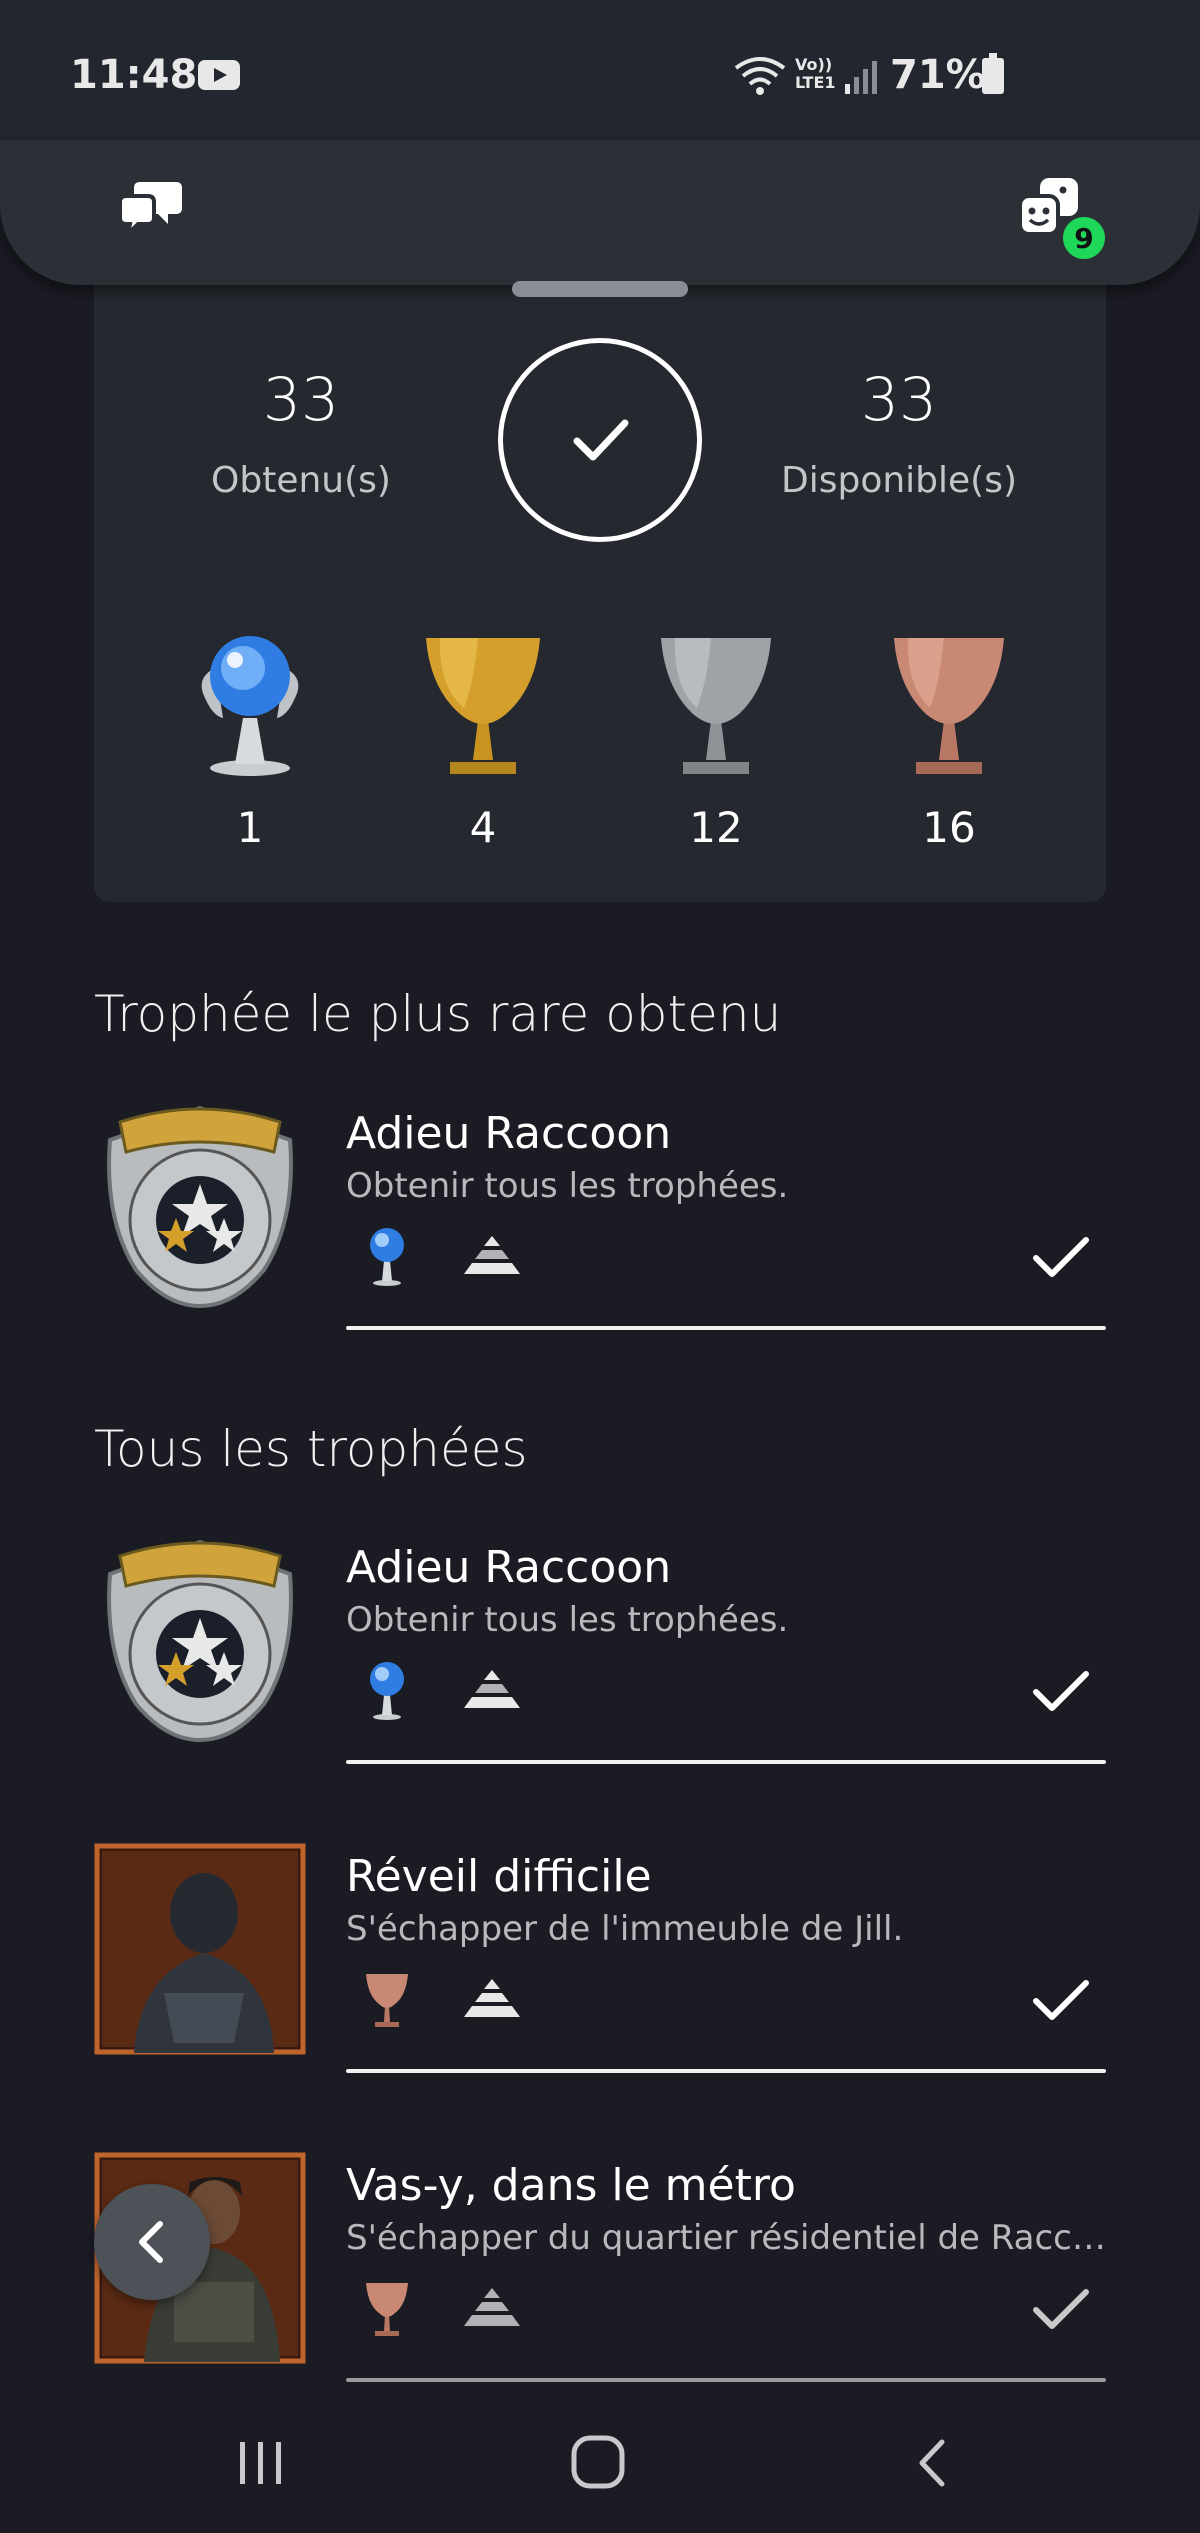 Image resolution: width=1200 pixels, height=2533 pixels. Describe the element at coordinates (716, 706) in the screenshot. I see `silver-trophy-icon` at that location.